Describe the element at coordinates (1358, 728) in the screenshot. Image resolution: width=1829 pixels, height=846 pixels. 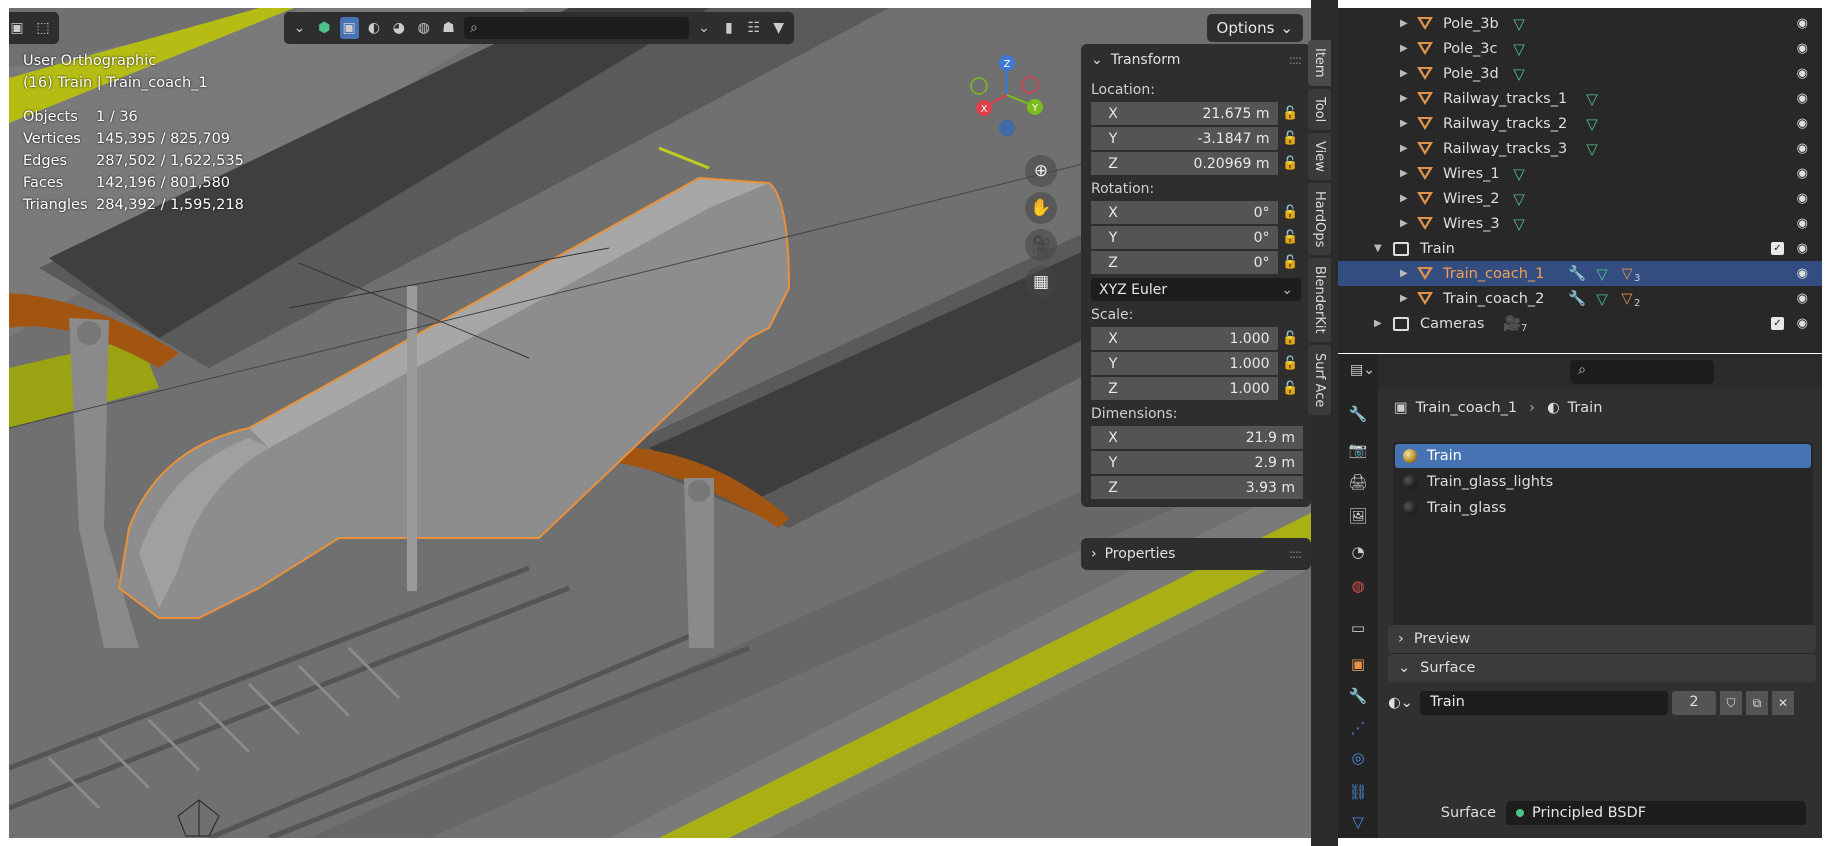
I see `particles-tab-icon: ⋰` at that location.